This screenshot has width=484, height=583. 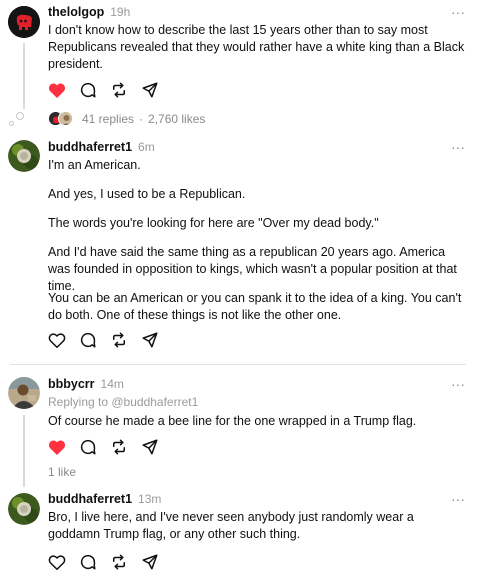 I want to click on post-header: buddhaferret1 13m, so click(x=104, y=500).